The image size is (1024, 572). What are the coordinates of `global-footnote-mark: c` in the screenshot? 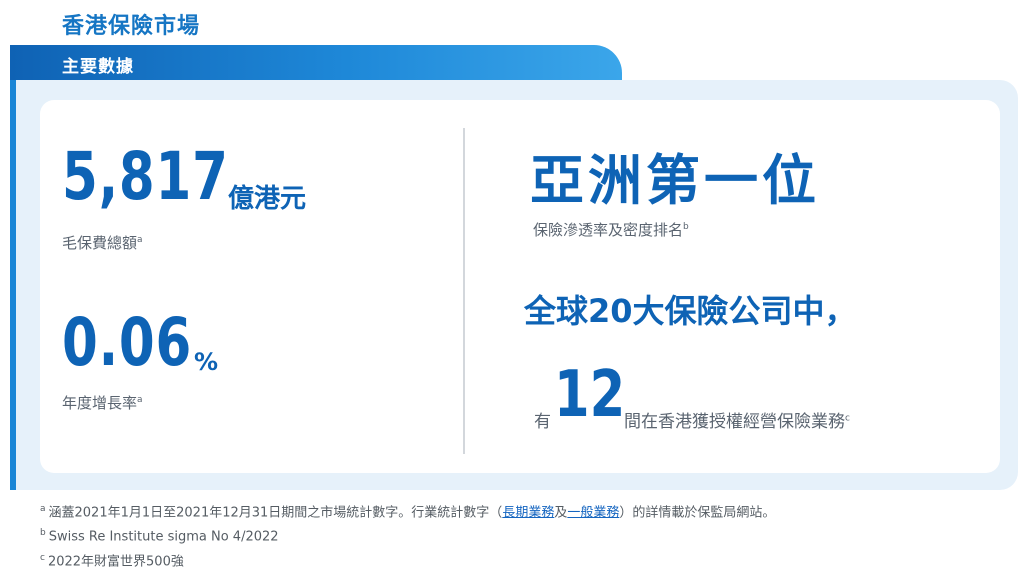 It's located at (847, 418).